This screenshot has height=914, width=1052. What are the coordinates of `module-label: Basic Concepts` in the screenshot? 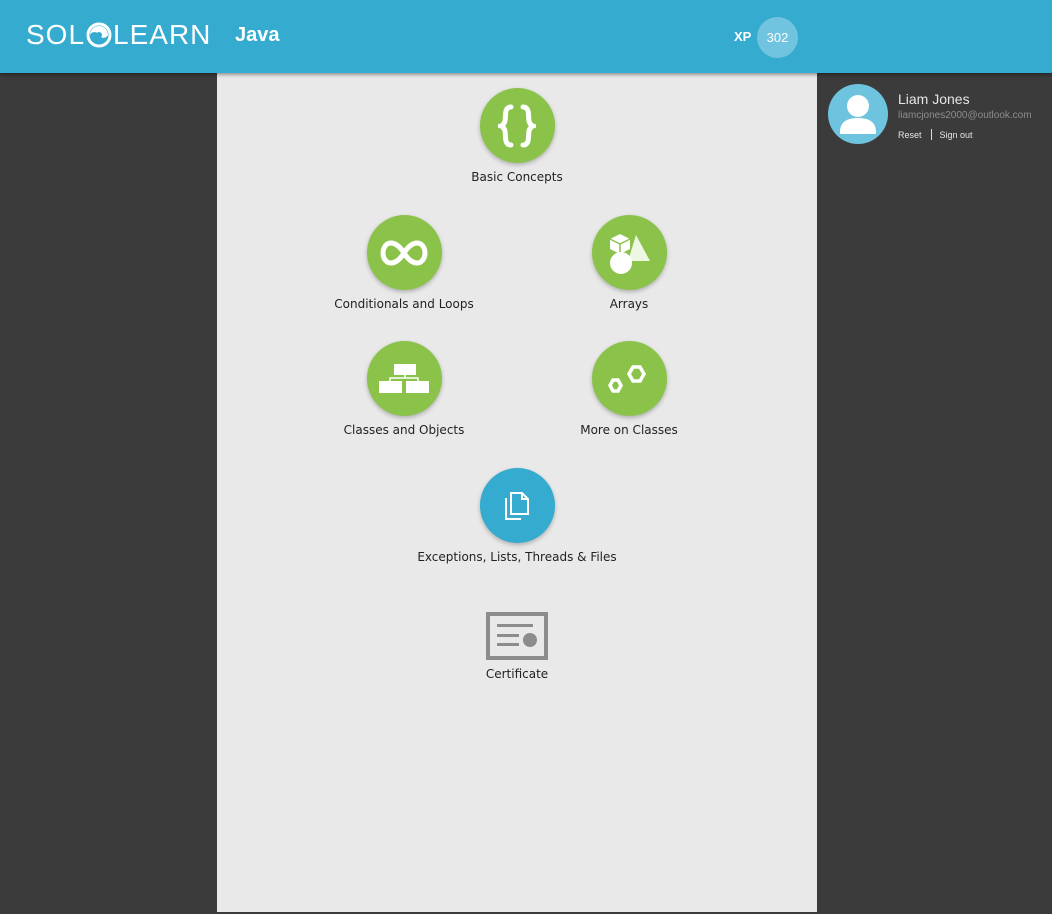 It's located at (517, 177).